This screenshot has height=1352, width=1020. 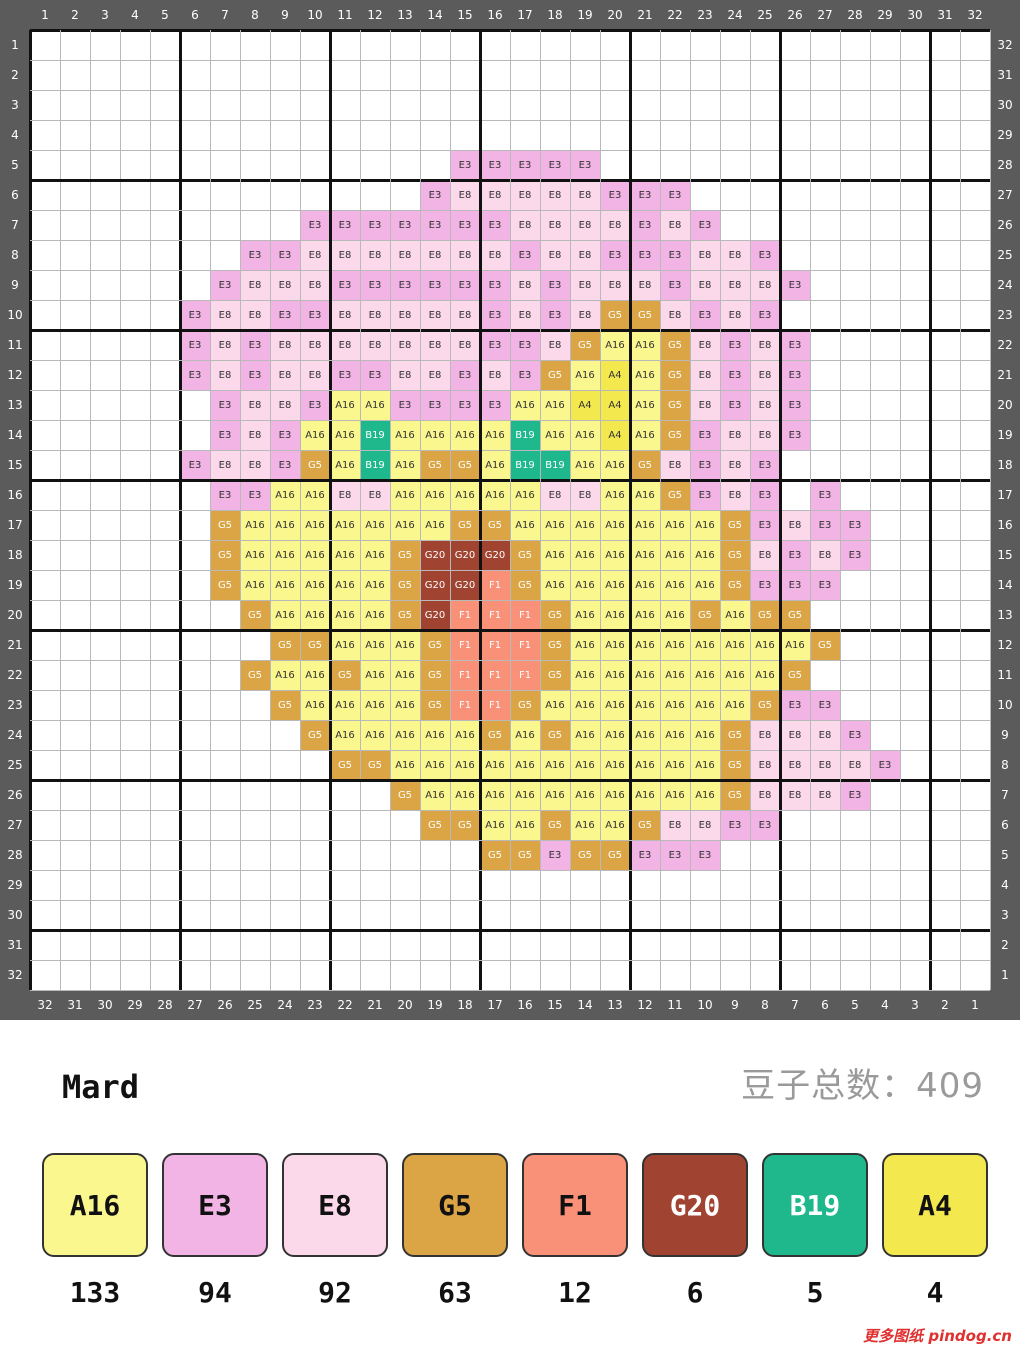 I want to click on bead-cell: G20, so click(x=435, y=555).